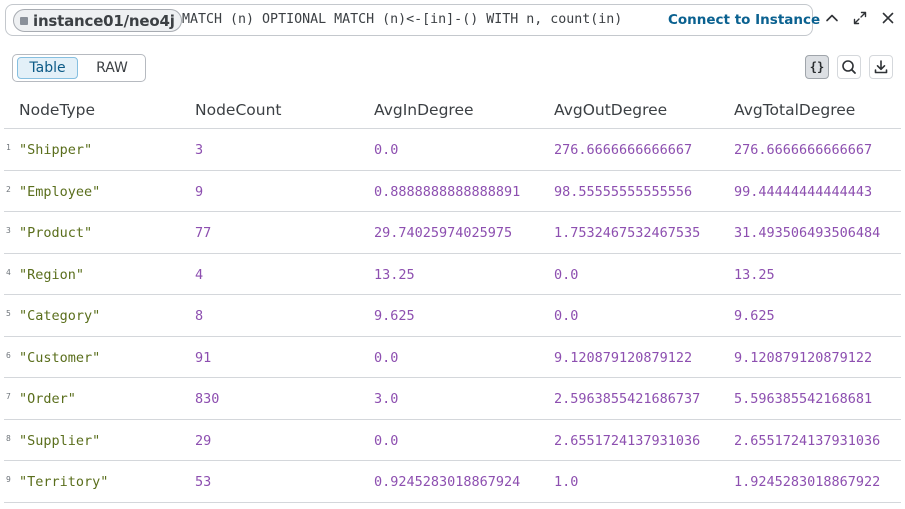  Describe the element at coordinates (807, 233) in the screenshot. I see `cell-avg-total-degree: 31.493506493506484` at that location.